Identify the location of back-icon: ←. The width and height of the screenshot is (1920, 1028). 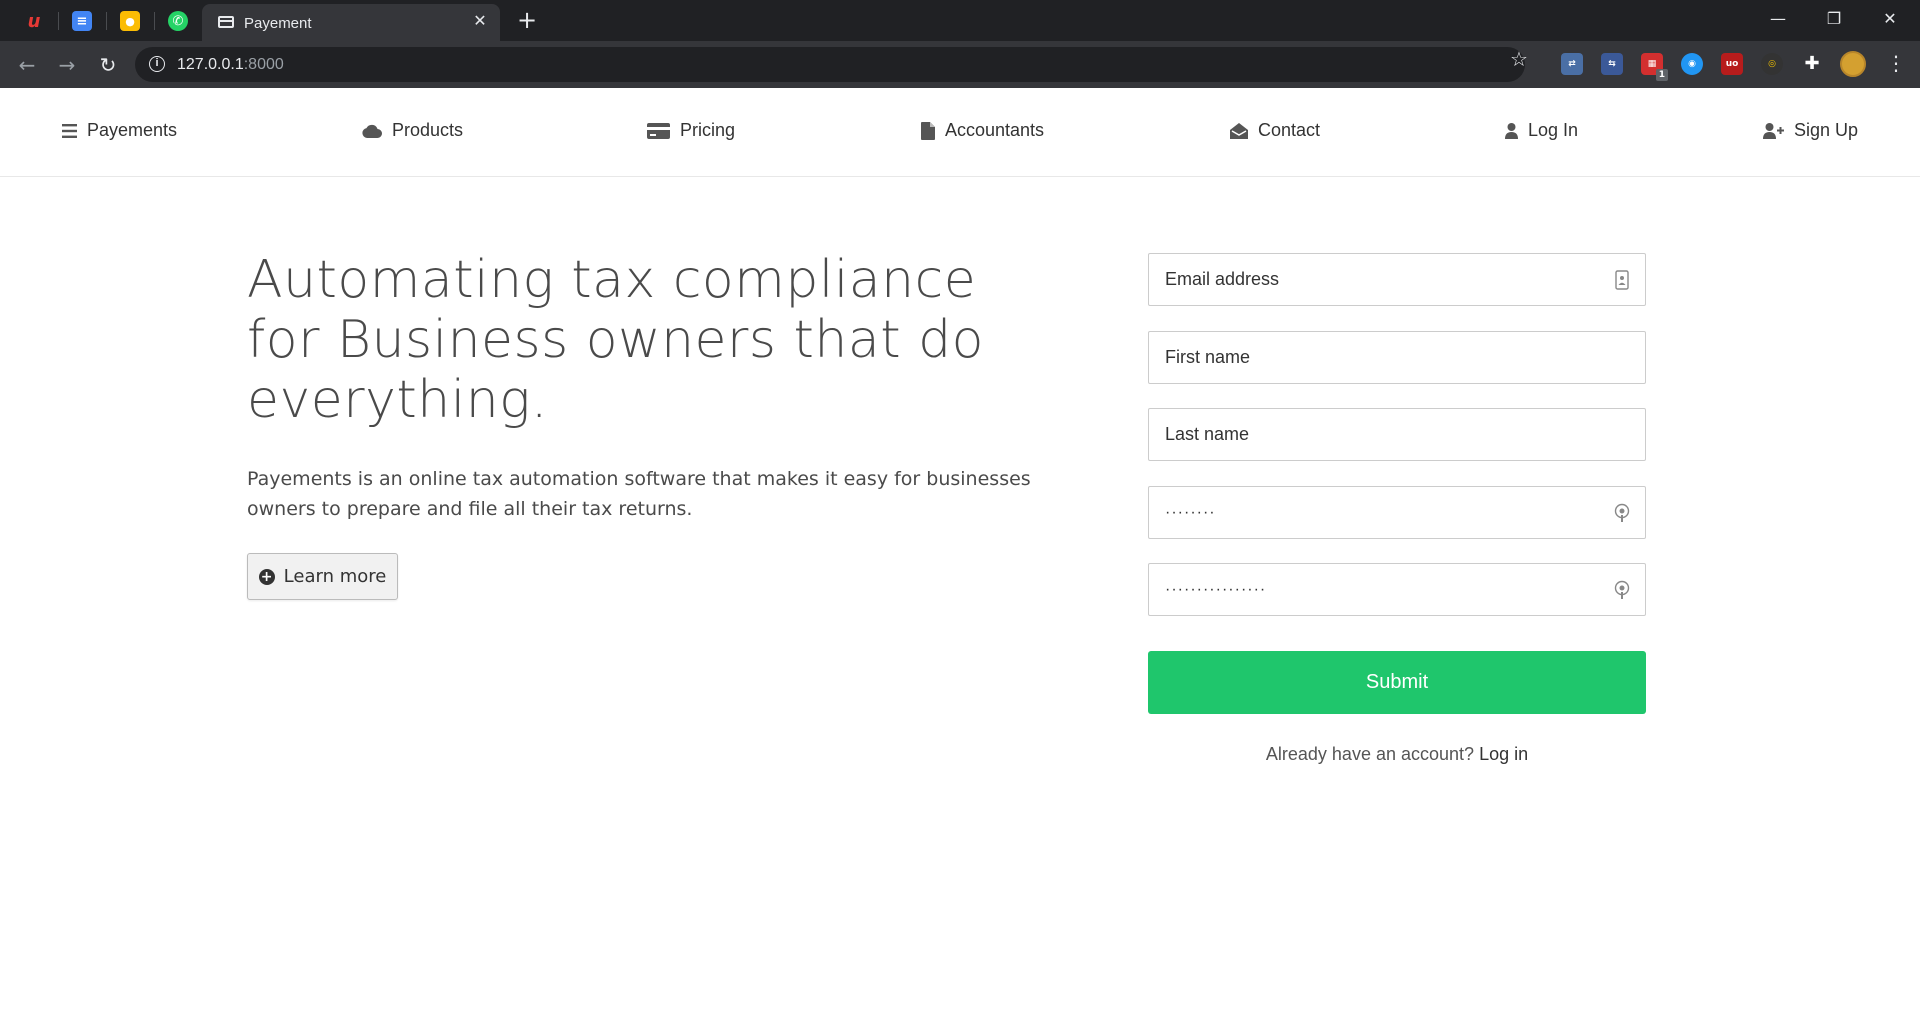
(27, 65).